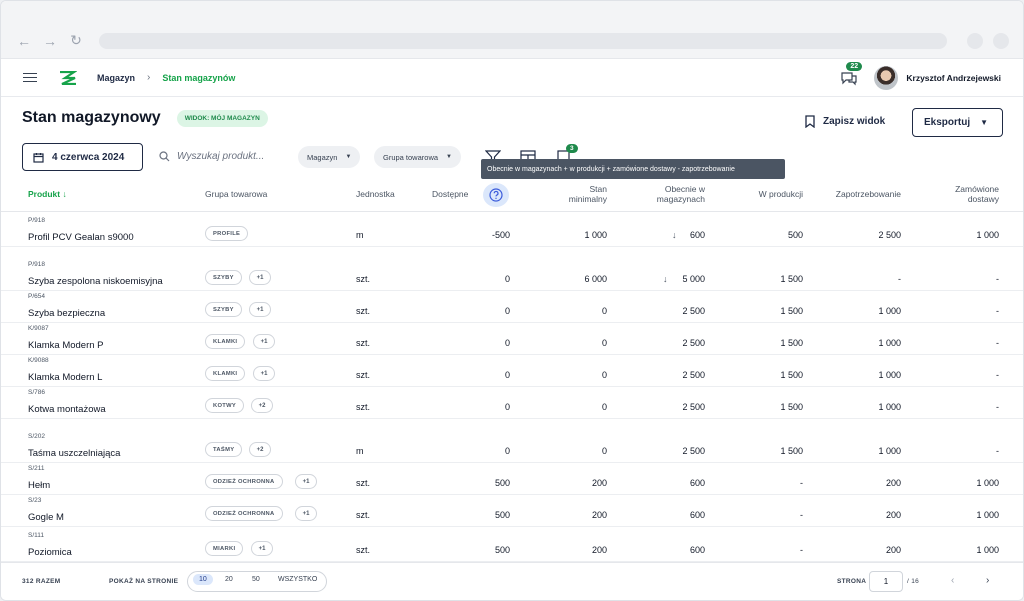  Describe the element at coordinates (604, 311) in the screenshot. I see `min-stock-cell: 0` at that location.